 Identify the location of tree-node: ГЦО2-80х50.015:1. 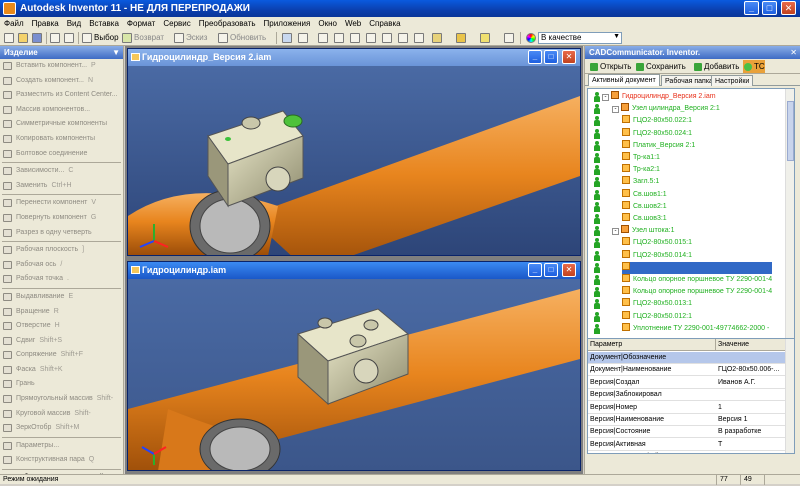
(657, 243).